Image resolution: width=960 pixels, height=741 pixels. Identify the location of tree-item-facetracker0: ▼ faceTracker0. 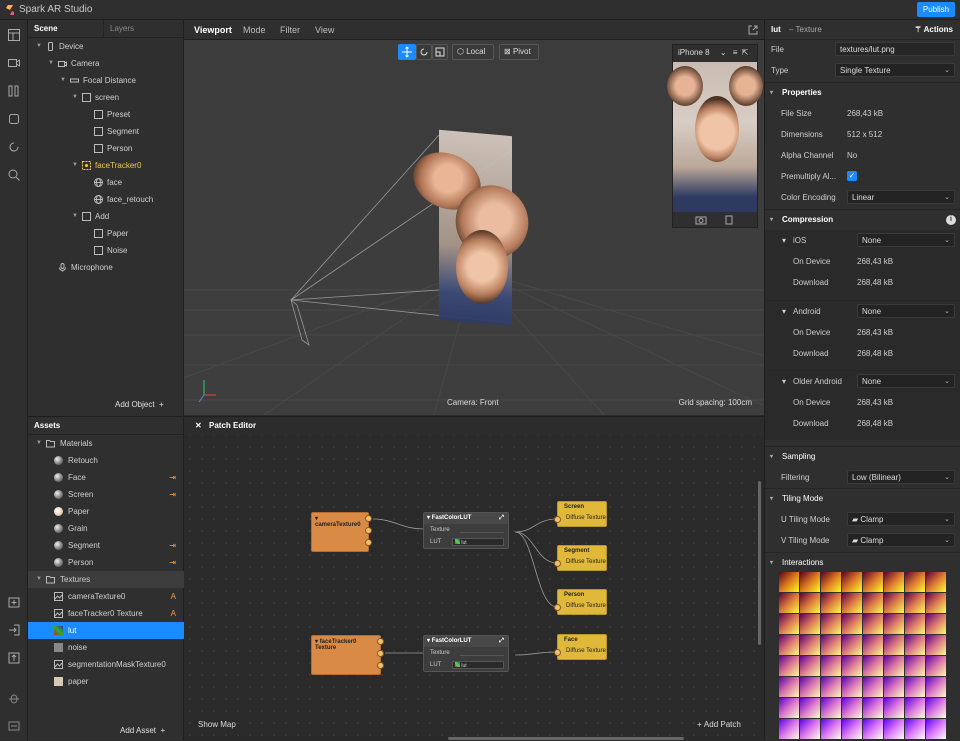
(106, 165).